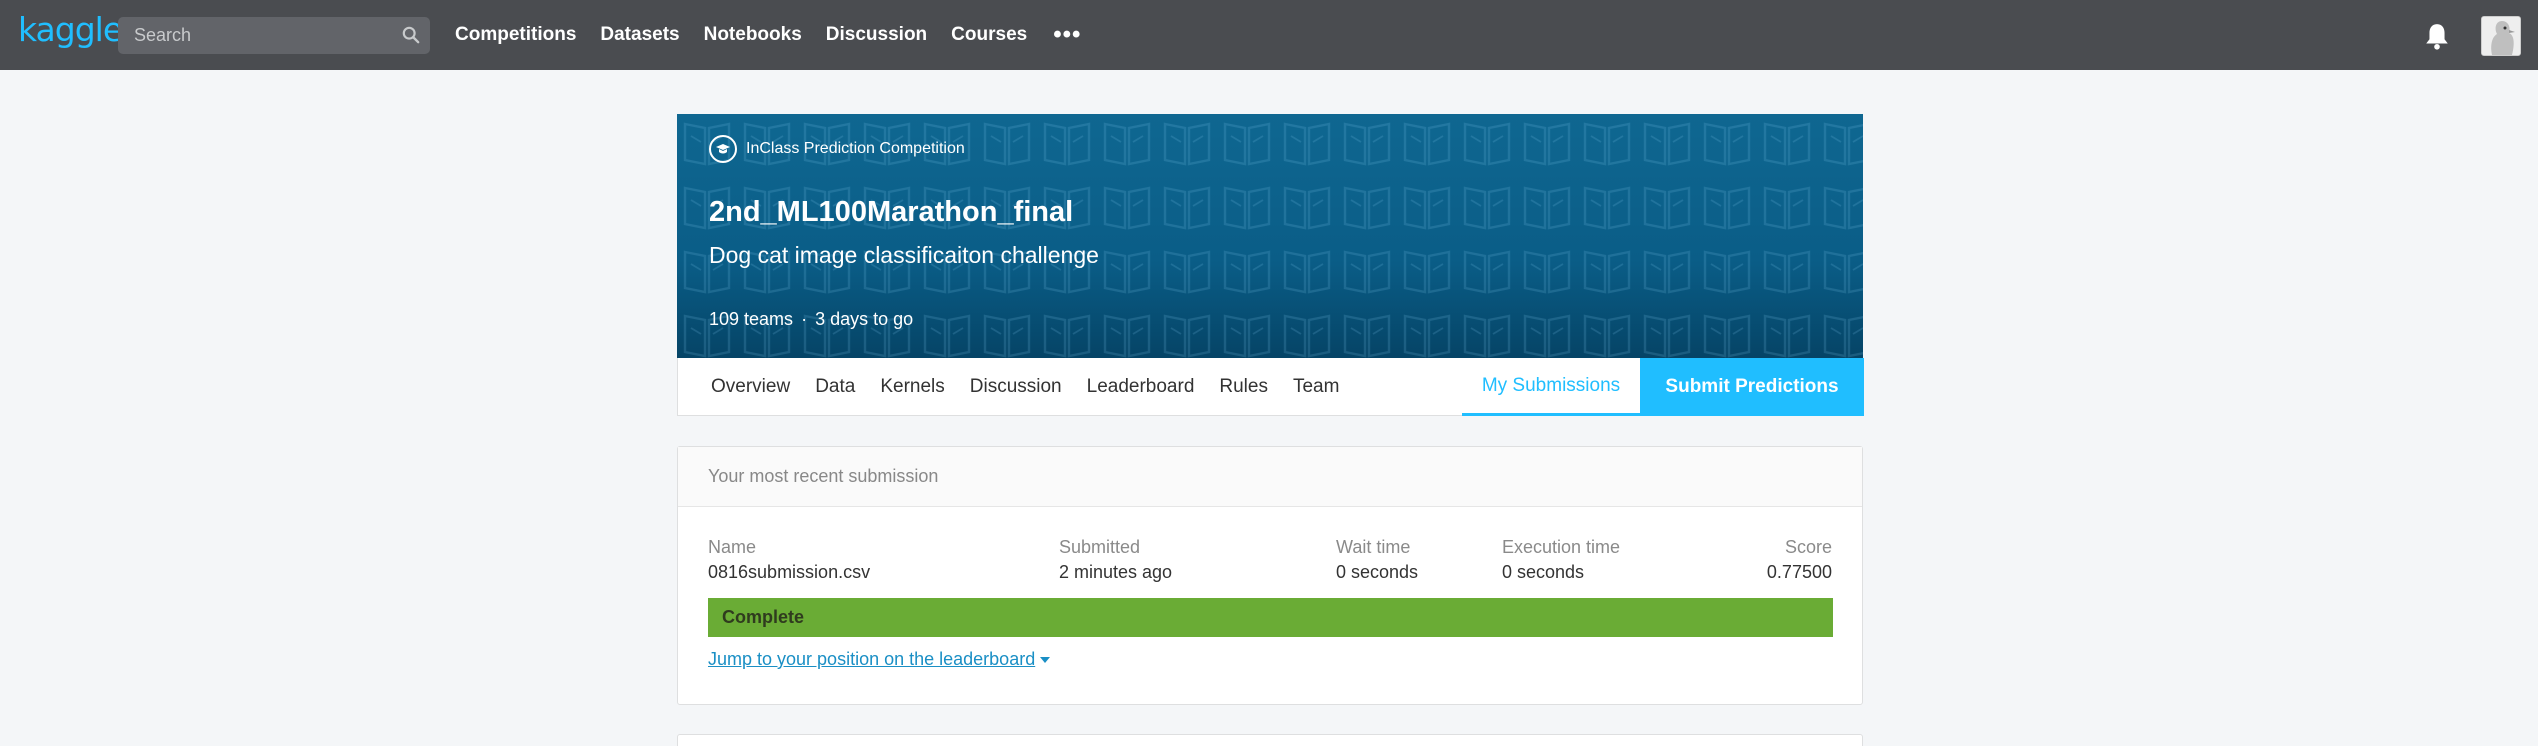  What do you see at coordinates (1016, 387) in the screenshot?
I see `tab-discussion: Discussion` at bounding box center [1016, 387].